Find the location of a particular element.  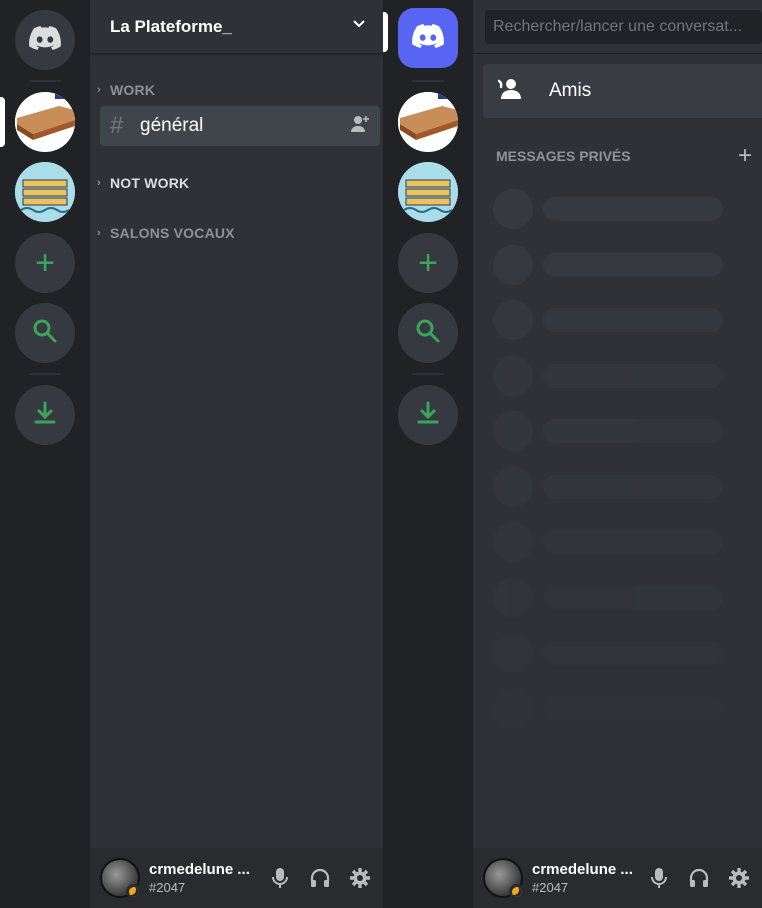

guild-name: La Plateforme_ is located at coordinates (171, 26).